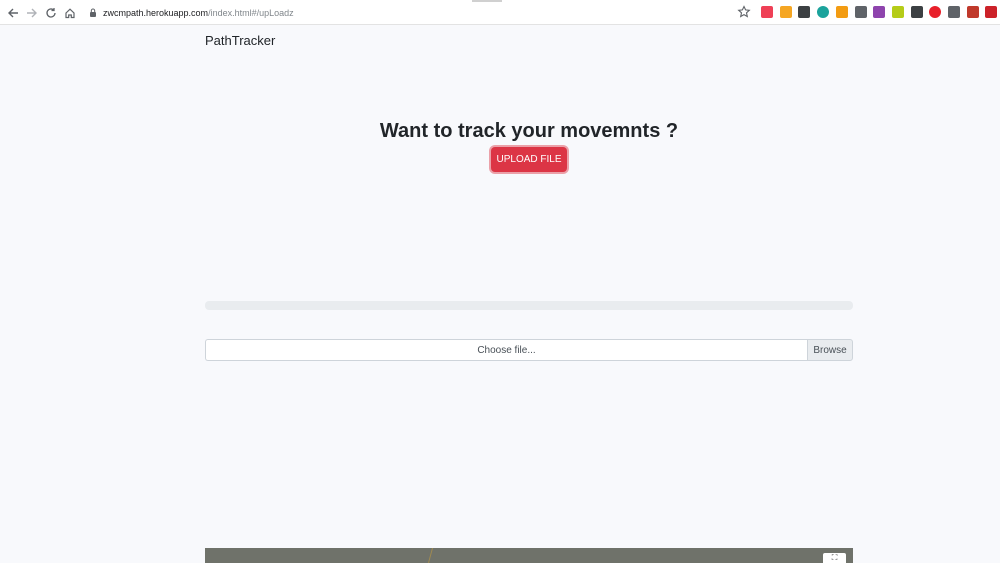  I want to click on adblock-icon, so click(935, 12).